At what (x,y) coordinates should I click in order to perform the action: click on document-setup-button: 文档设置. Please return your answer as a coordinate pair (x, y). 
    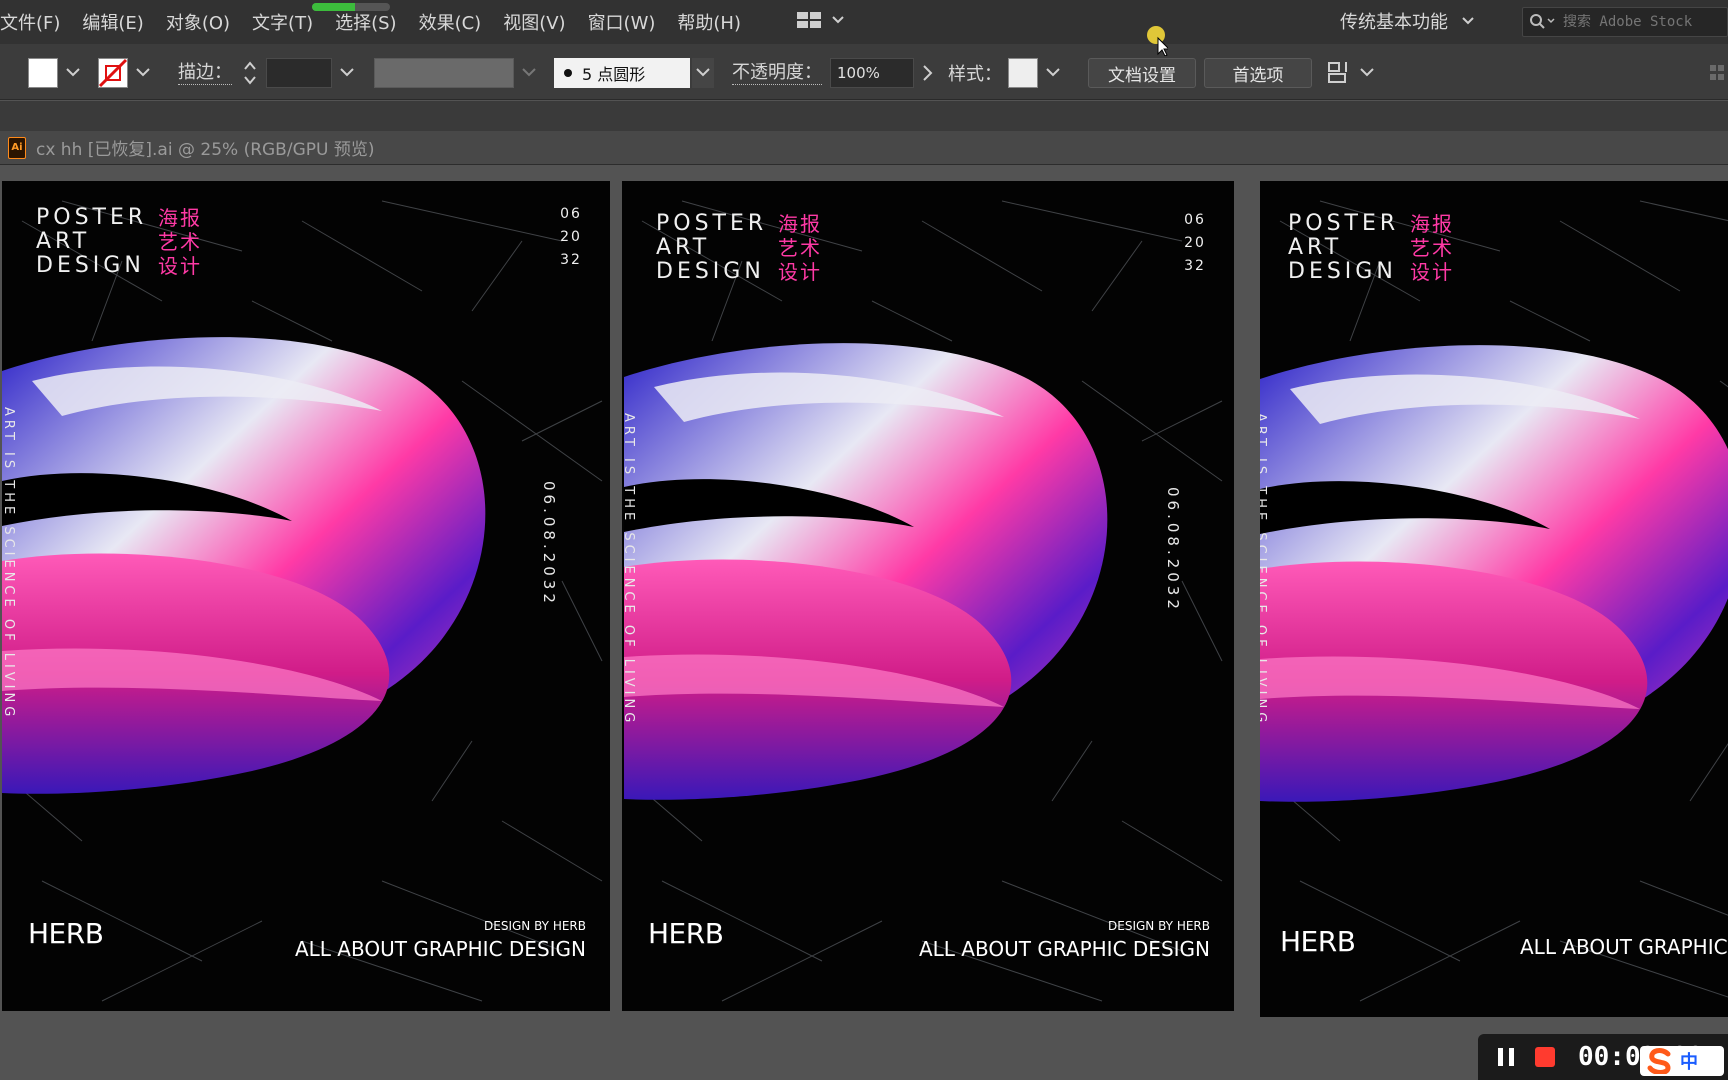
    Looking at the image, I should click on (1142, 73).